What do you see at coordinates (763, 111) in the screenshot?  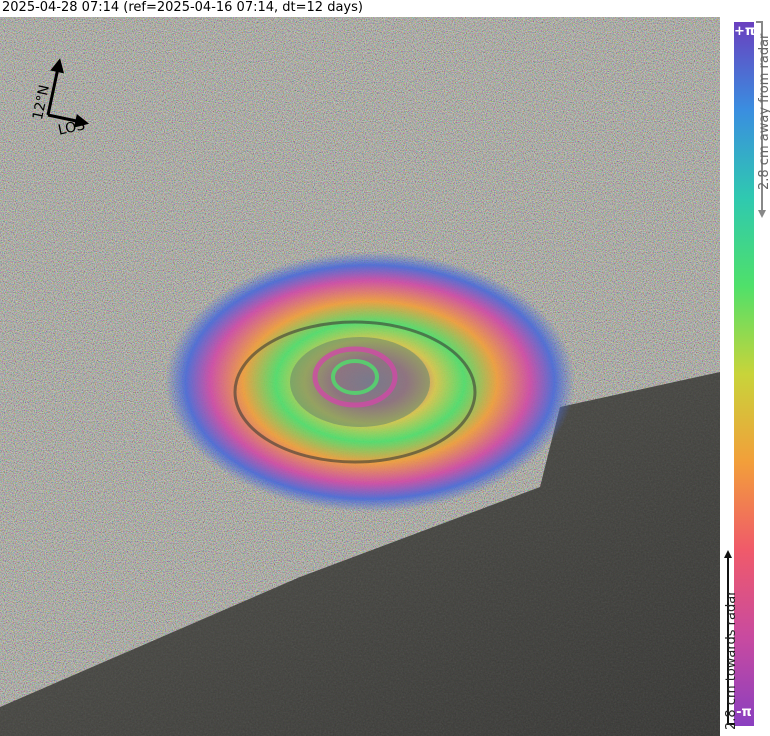 I see `away-from-radar-label: 2.8 cm away from radar` at bounding box center [763, 111].